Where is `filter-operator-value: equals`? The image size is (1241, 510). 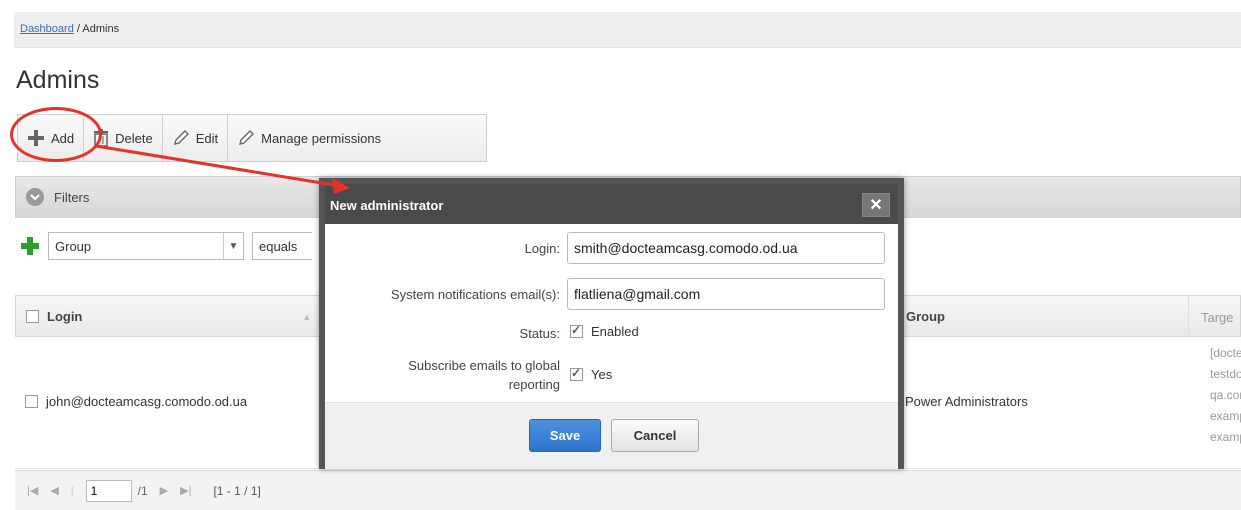
filter-operator-value: equals is located at coordinates (278, 246).